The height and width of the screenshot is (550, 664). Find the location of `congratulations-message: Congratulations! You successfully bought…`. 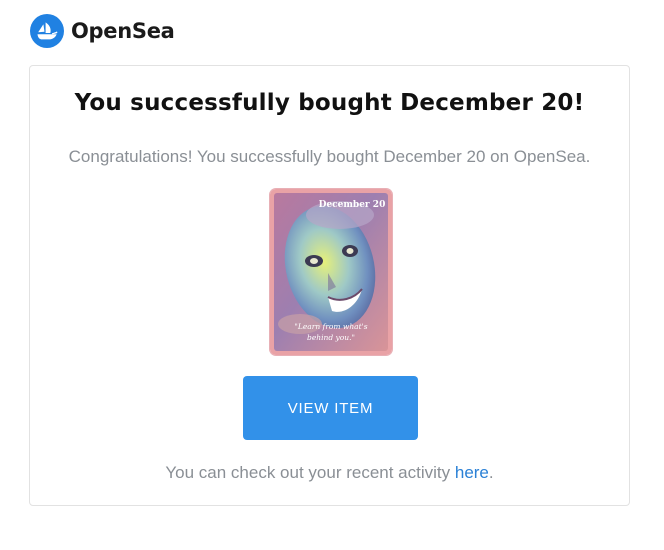

congratulations-message: Congratulations! You successfully bought… is located at coordinates (329, 156).